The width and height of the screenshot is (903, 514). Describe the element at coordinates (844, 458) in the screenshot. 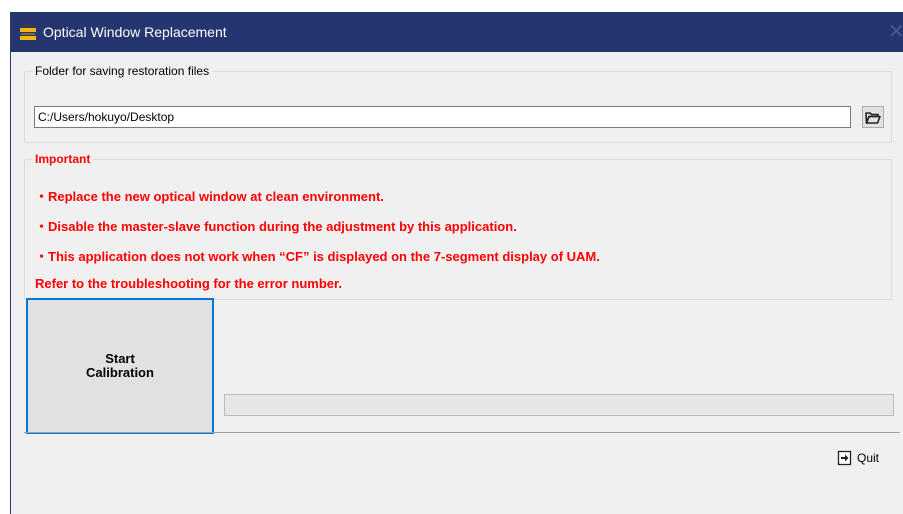

I see `exit-icon` at that location.